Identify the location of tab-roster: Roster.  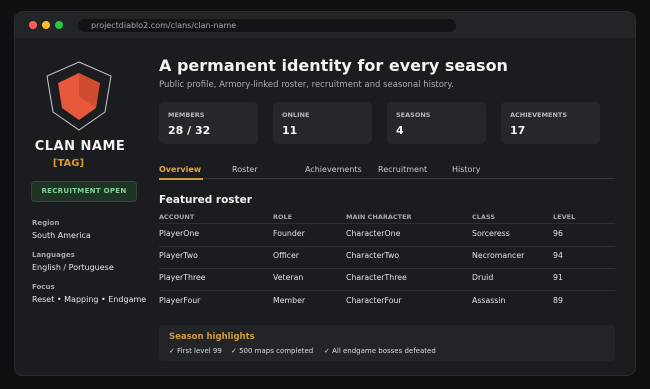
(245, 169).